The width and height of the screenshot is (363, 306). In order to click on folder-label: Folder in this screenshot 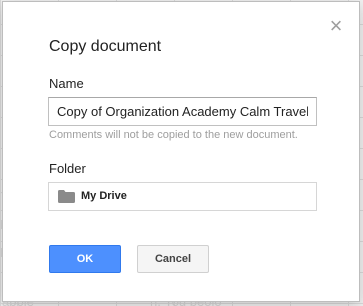, I will do `click(67, 168)`.